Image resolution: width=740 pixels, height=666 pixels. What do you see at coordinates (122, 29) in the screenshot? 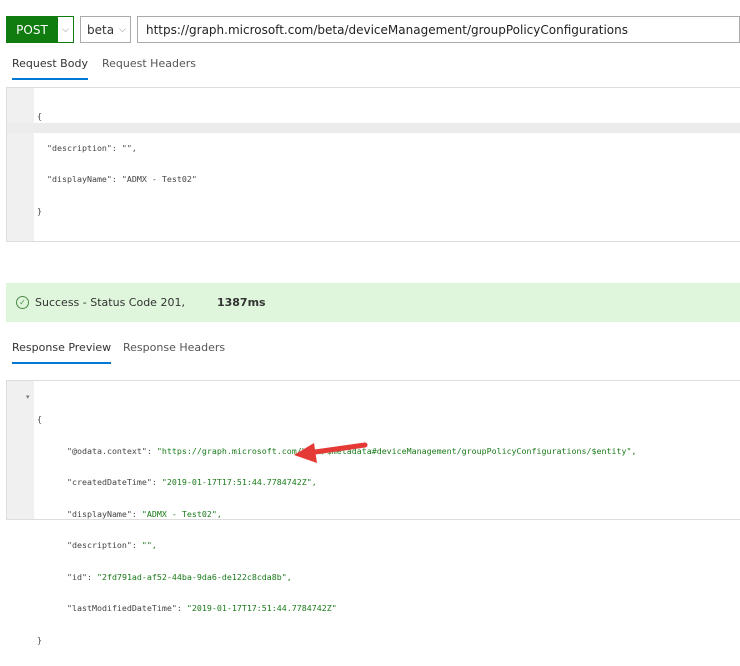
I see `chevron-down-icon: ⌵` at bounding box center [122, 29].